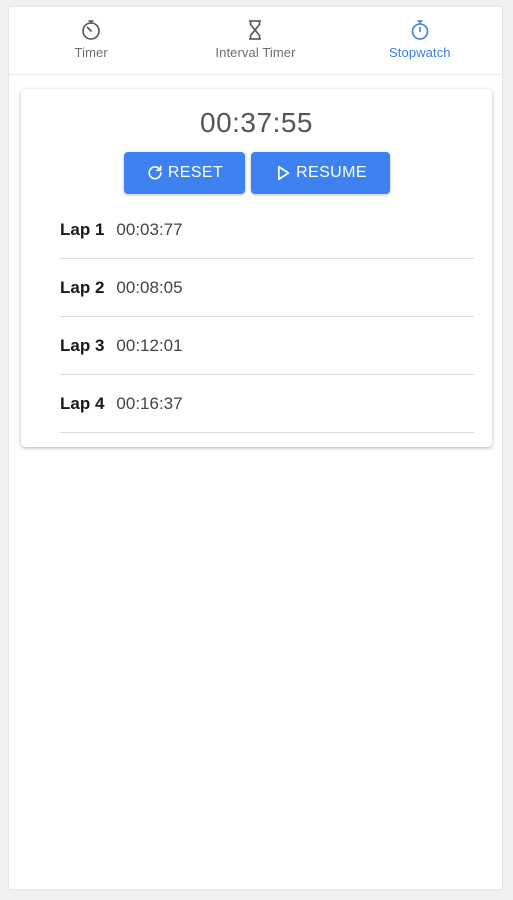 The height and width of the screenshot is (900, 513). Describe the element at coordinates (149, 403) in the screenshot. I see `lap-time: 00:16:37` at that location.